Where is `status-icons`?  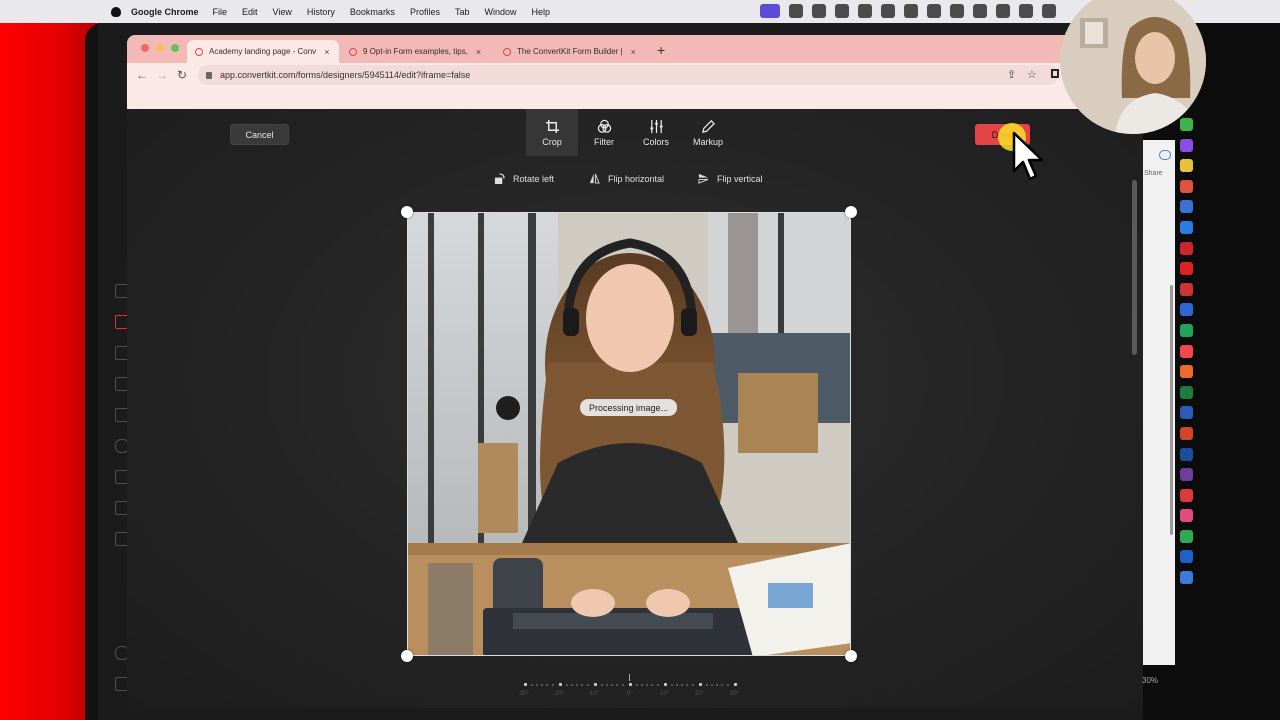
status-icons is located at coordinates (908, 11).